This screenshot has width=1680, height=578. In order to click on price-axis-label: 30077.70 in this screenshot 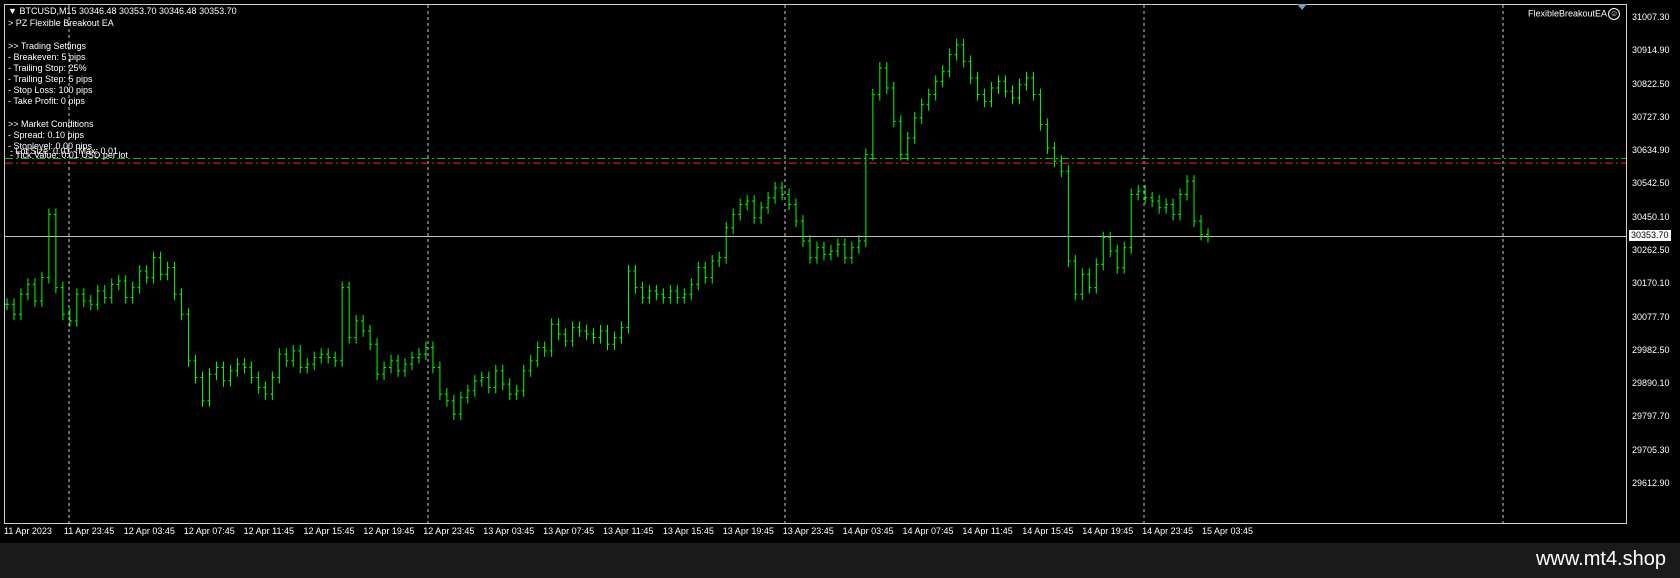, I will do `click(1651, 316)`.